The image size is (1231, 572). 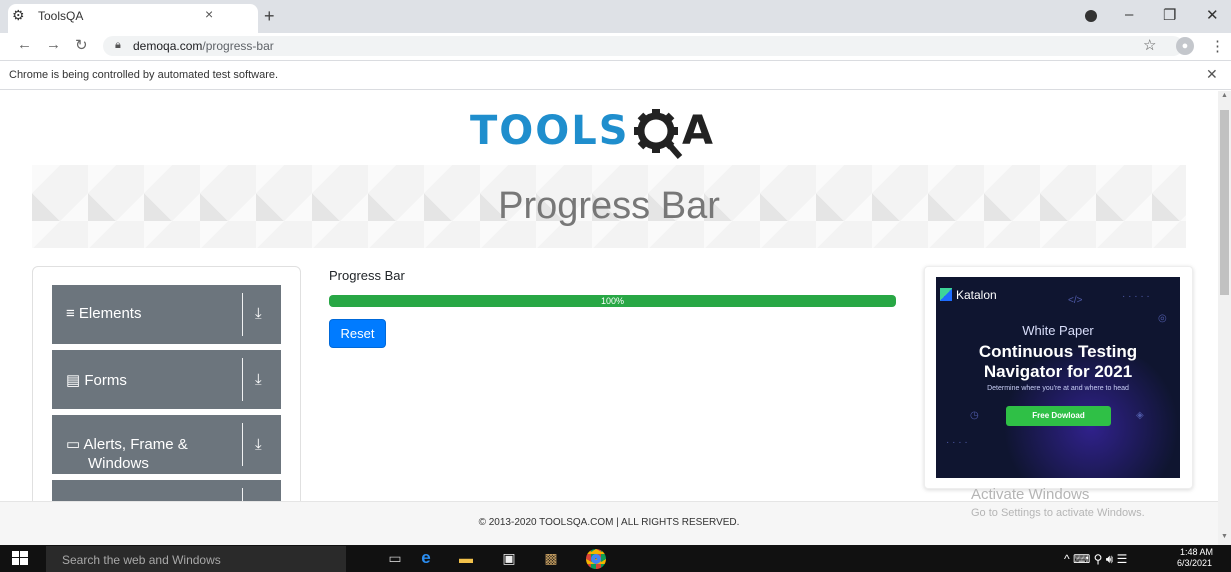 What do you see at coordinates (72, 313) in the screenshot?
I see `hamburger-icon: ≡` at bounding box center [72, 313].